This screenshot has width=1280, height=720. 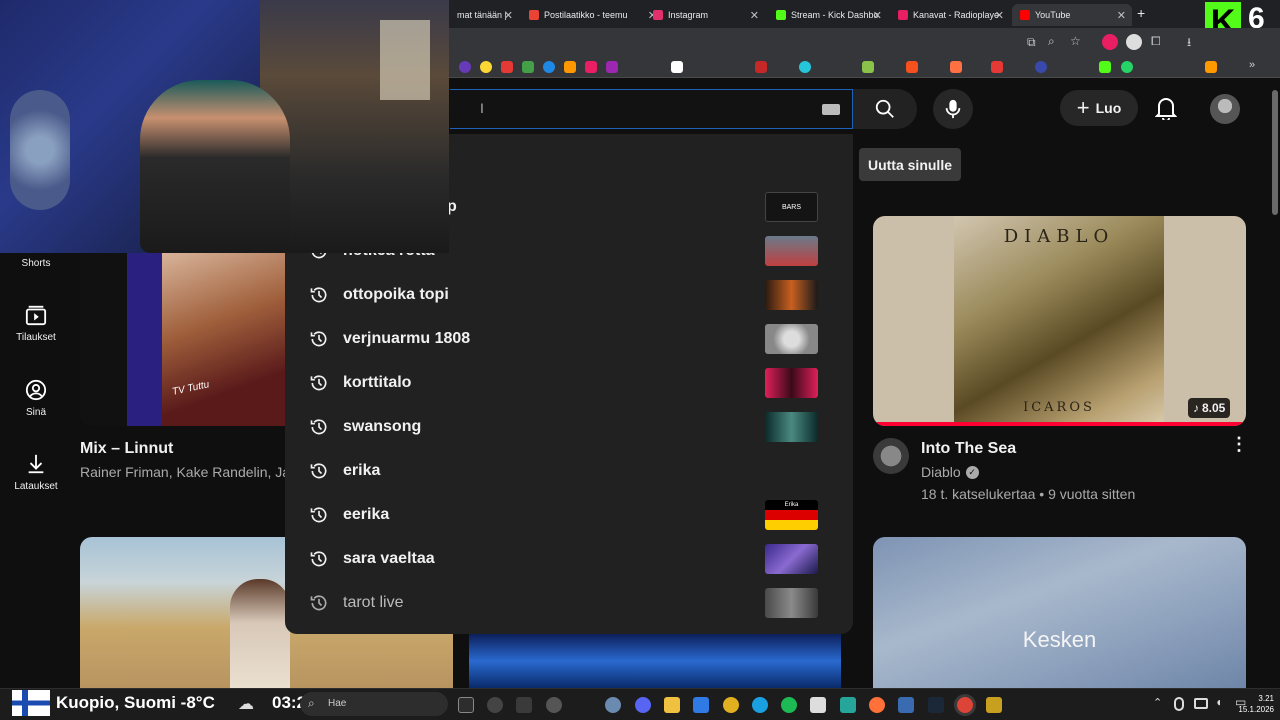 I want to click on spotify-icon, so click(x=789, y=705).